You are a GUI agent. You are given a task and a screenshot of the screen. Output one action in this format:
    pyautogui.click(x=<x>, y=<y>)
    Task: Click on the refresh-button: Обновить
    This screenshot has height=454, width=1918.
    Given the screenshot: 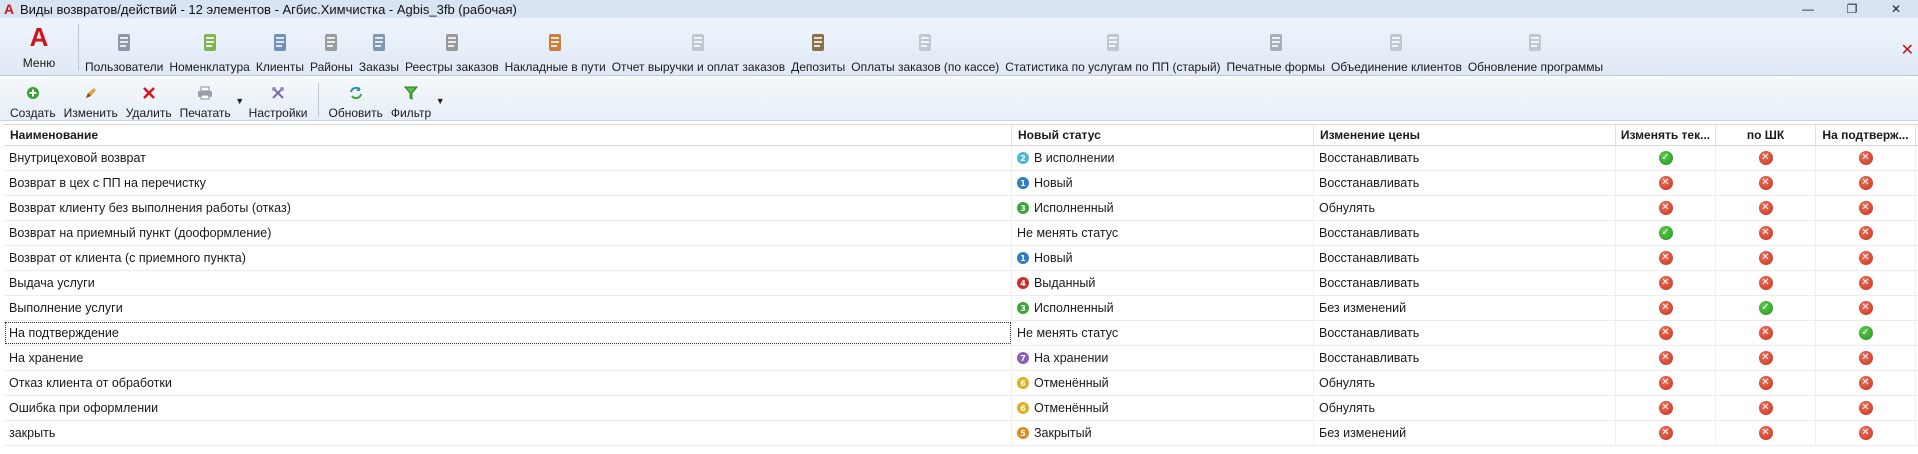 What is the action you would take?
    pyautogui.click(x=356, y=101)
    